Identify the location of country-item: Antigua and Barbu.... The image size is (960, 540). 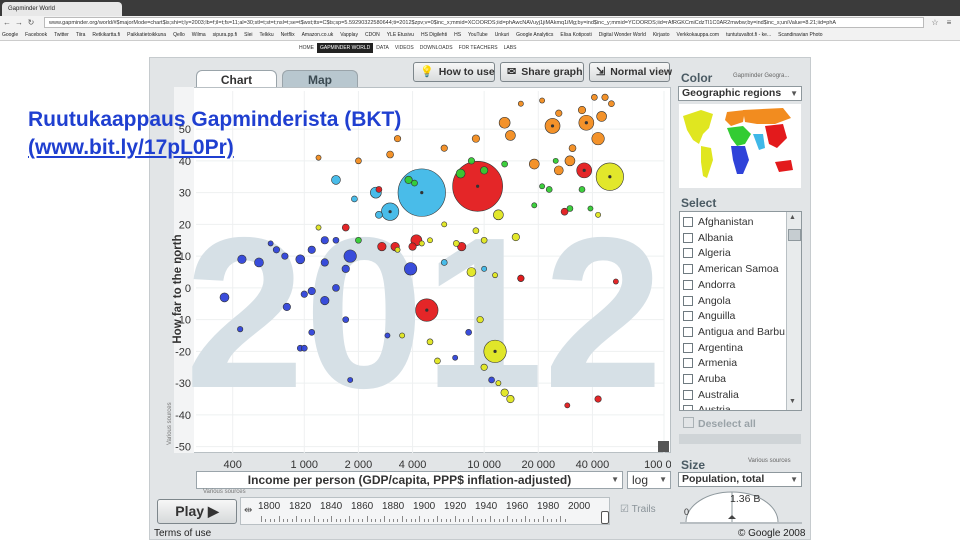
(738, 333).